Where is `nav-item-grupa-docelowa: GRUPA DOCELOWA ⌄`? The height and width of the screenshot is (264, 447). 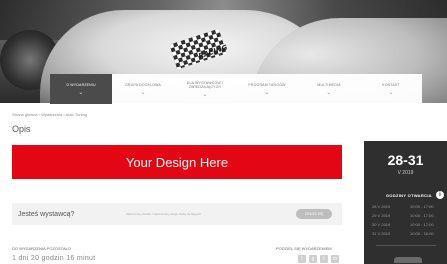 nav-item-grupa-docelowa: GRUPA DOCELOWA ⌄ is located at coordinates (143, 89).